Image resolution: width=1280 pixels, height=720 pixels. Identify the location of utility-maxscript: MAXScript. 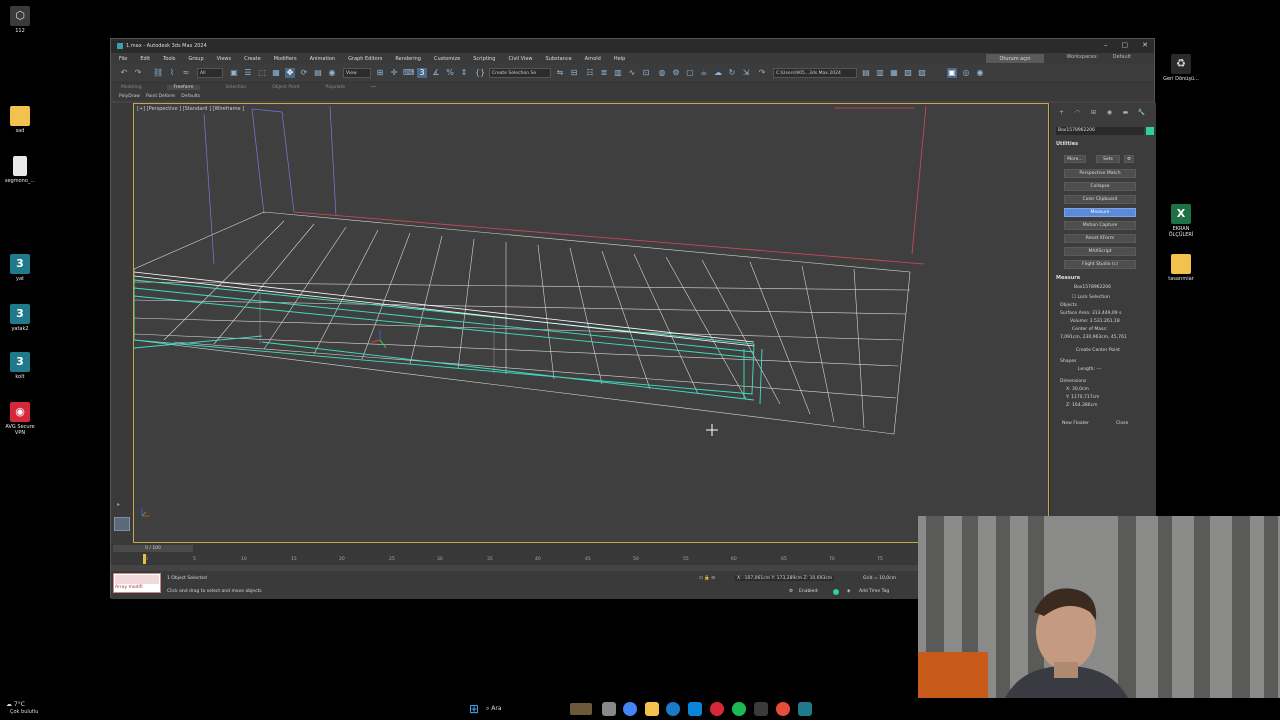
(1100, 251).